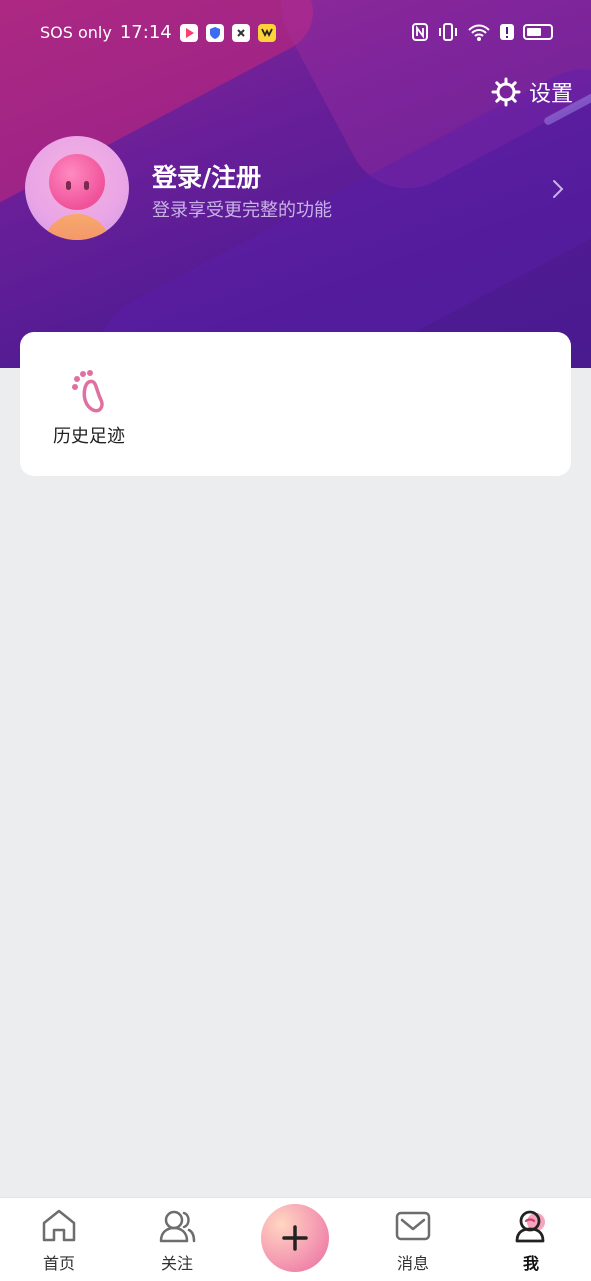 This screenshot has height=1281, width=591. Describe the element at coordinates (413, 1226) in the screenshot. I see `message-icon` at that location.